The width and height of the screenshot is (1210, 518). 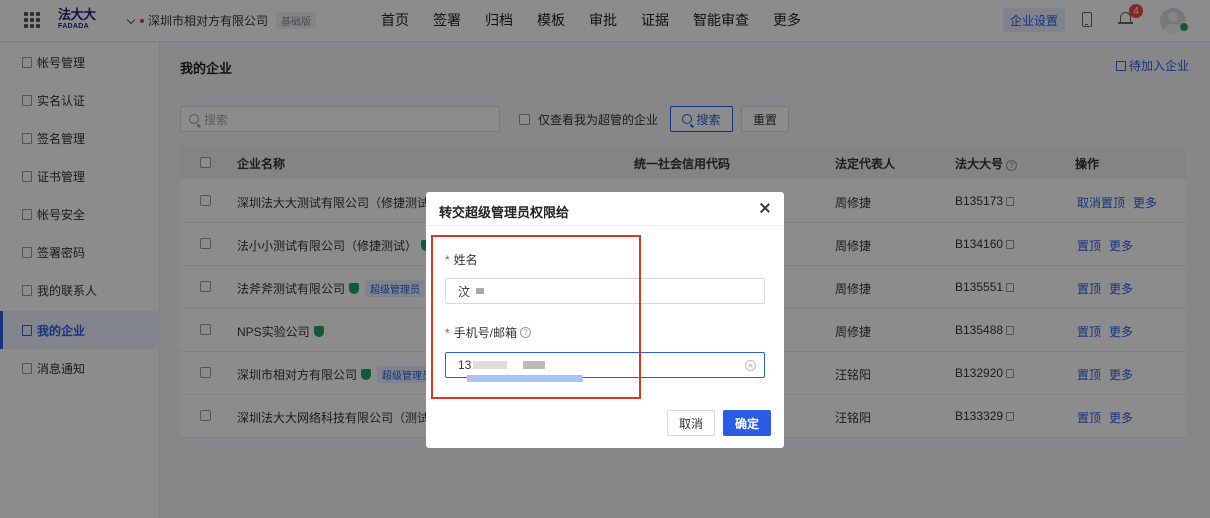 I want to click on annotation-highlight-box, so click(x=536, y=317).